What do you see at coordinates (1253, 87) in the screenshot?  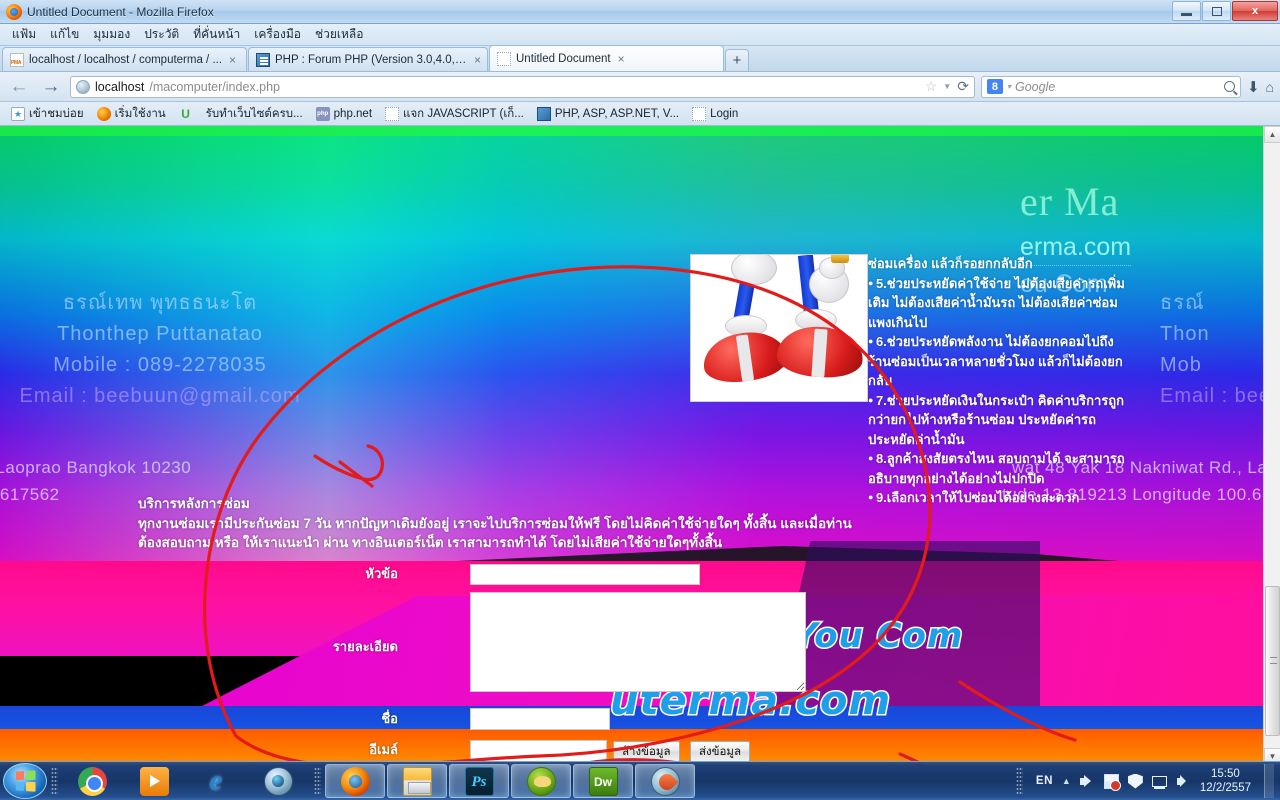 I see `downloads-icon: ⬇` at bounding box center [1253, 87].